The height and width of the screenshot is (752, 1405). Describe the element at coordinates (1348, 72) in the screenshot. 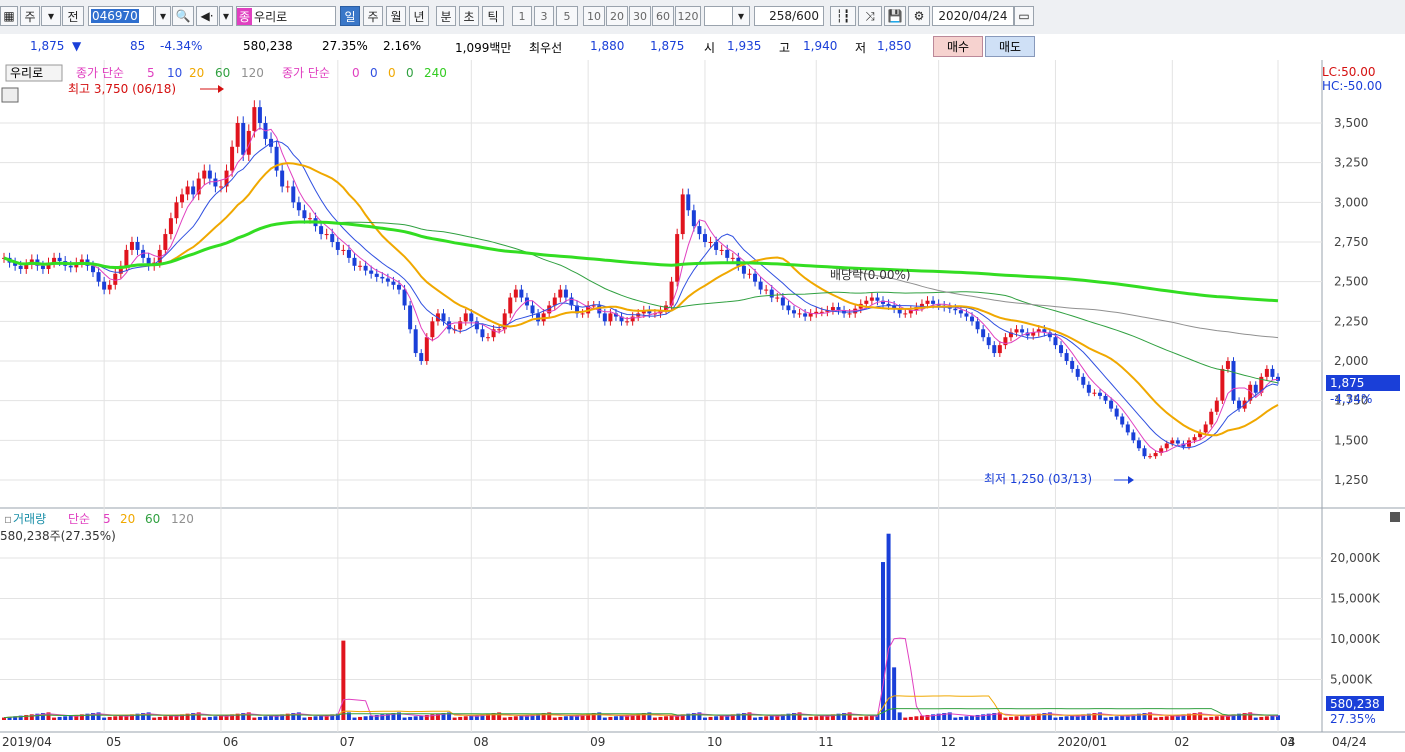

I see `lc-label: LC:50.00` at that location.